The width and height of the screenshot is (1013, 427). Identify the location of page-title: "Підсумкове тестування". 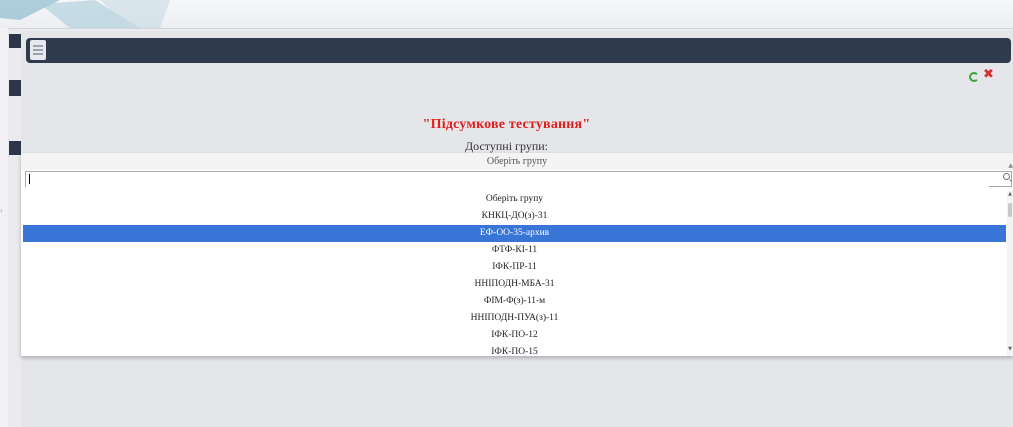
(506, 124).